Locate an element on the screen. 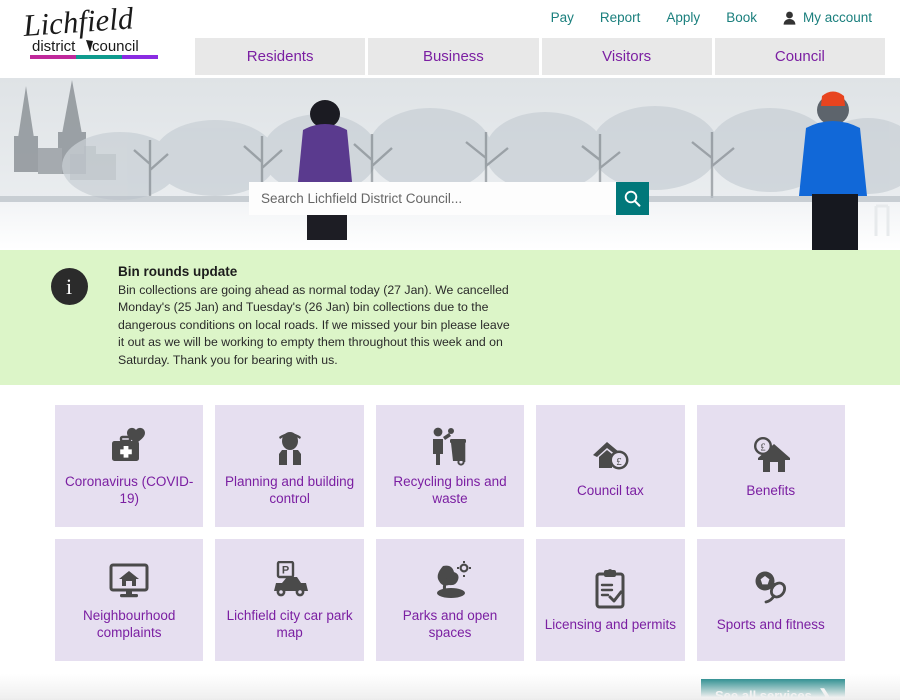 The height and width of the screenshot is (700, 900). service-tile-car-park-map: P Lichfield city car park map is located at coordinates (289, 600).